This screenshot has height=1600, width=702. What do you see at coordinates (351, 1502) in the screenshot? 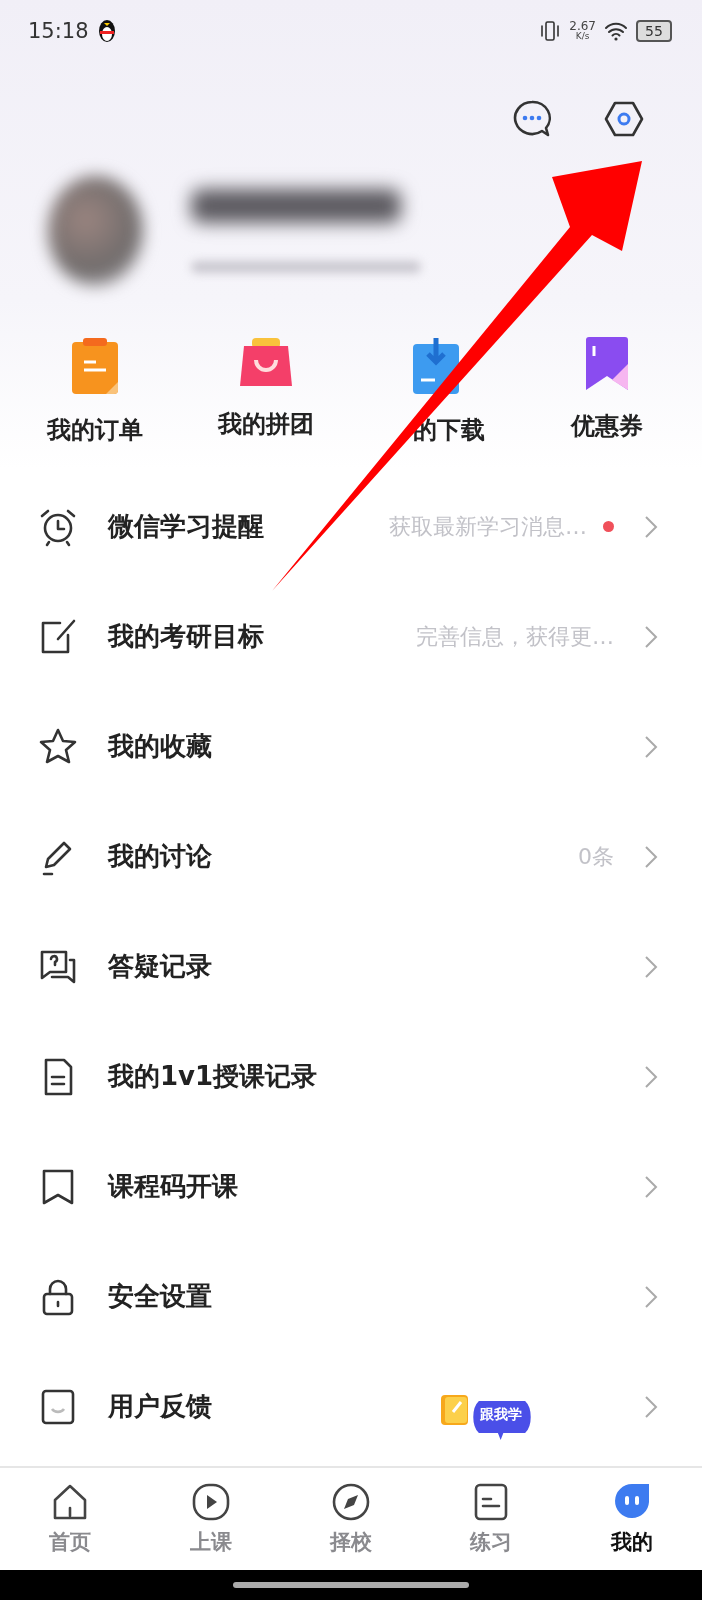
I see `compass-icon` at bounding box center [351, 1502].